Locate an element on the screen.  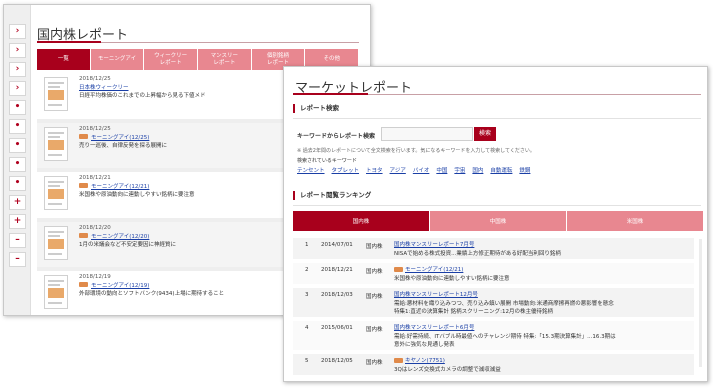
keyword-link: 鉄鋼 is located at coordinates (524, 170).